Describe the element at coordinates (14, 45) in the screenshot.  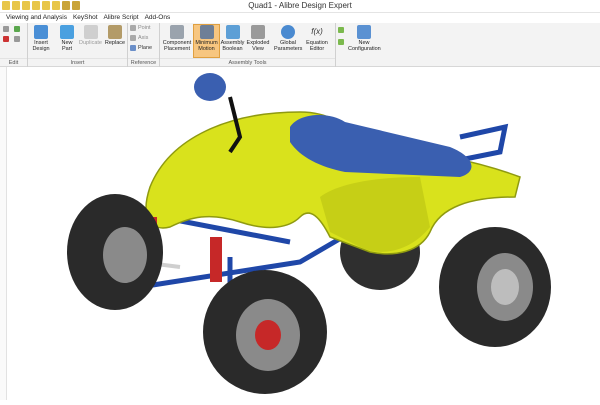
I see `group-edit: Edit` at that location.